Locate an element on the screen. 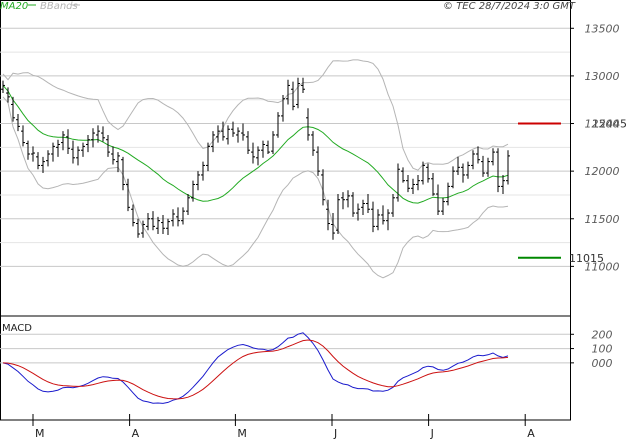 Image resolution: width=627 pixels, height=440 pixels. price-tick-label: 11500 is located at coordinates (602, 219).